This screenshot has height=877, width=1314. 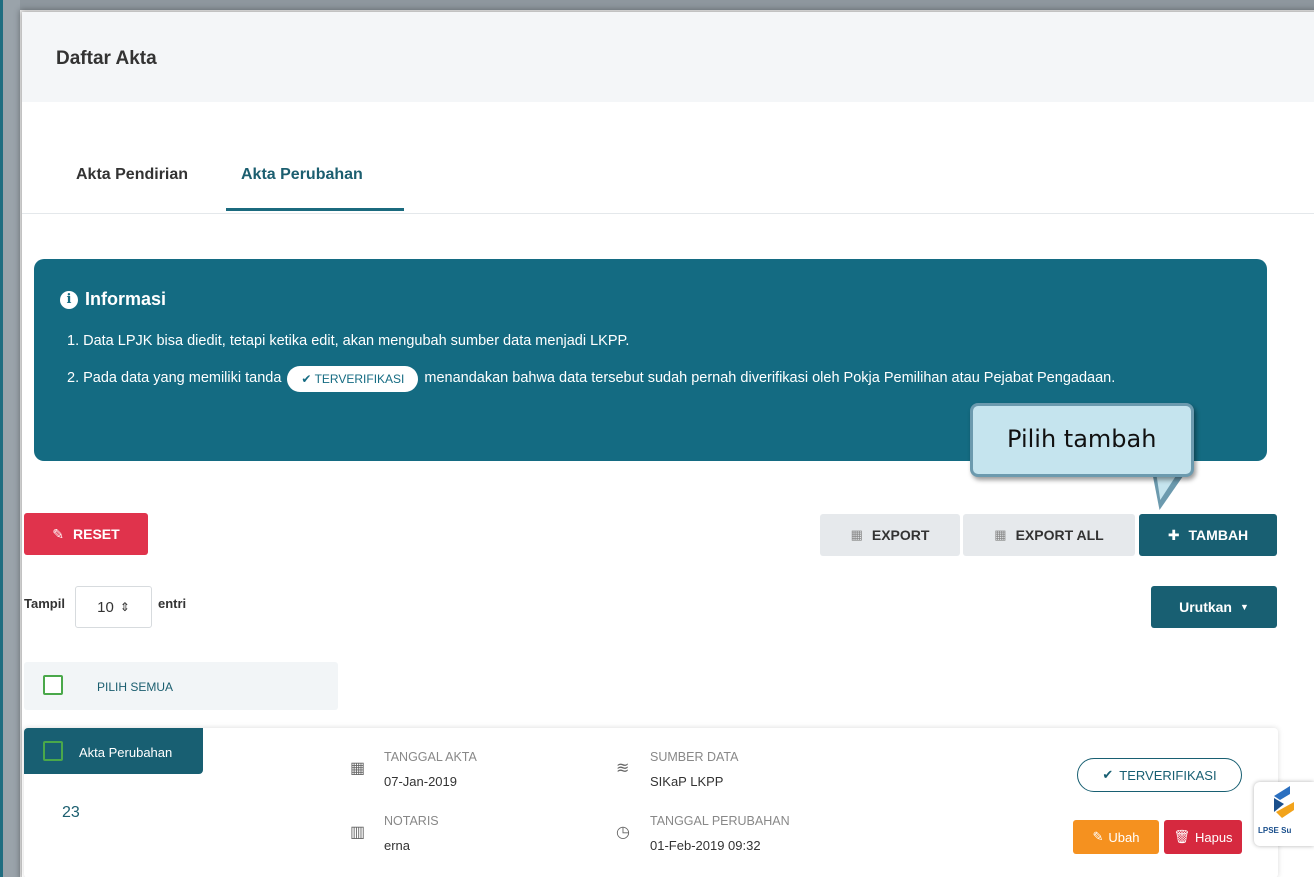 What do you see at coordinates (96, 534) in the screenshot?
I see `reset-label: RESET` at bounding box center [96, 534].